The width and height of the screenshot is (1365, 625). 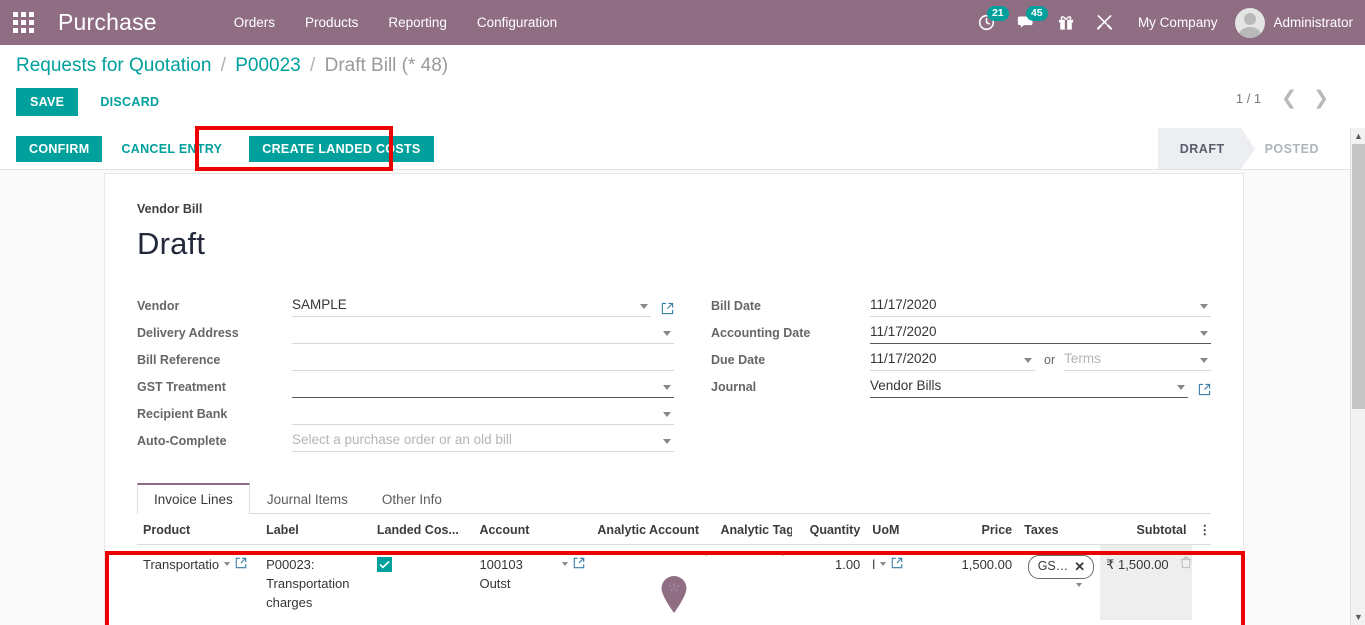 What do you see at coordinates (1079, 566) in the screenshot?
I see `close-icon: ✕` at bounding box center [1079, 566].